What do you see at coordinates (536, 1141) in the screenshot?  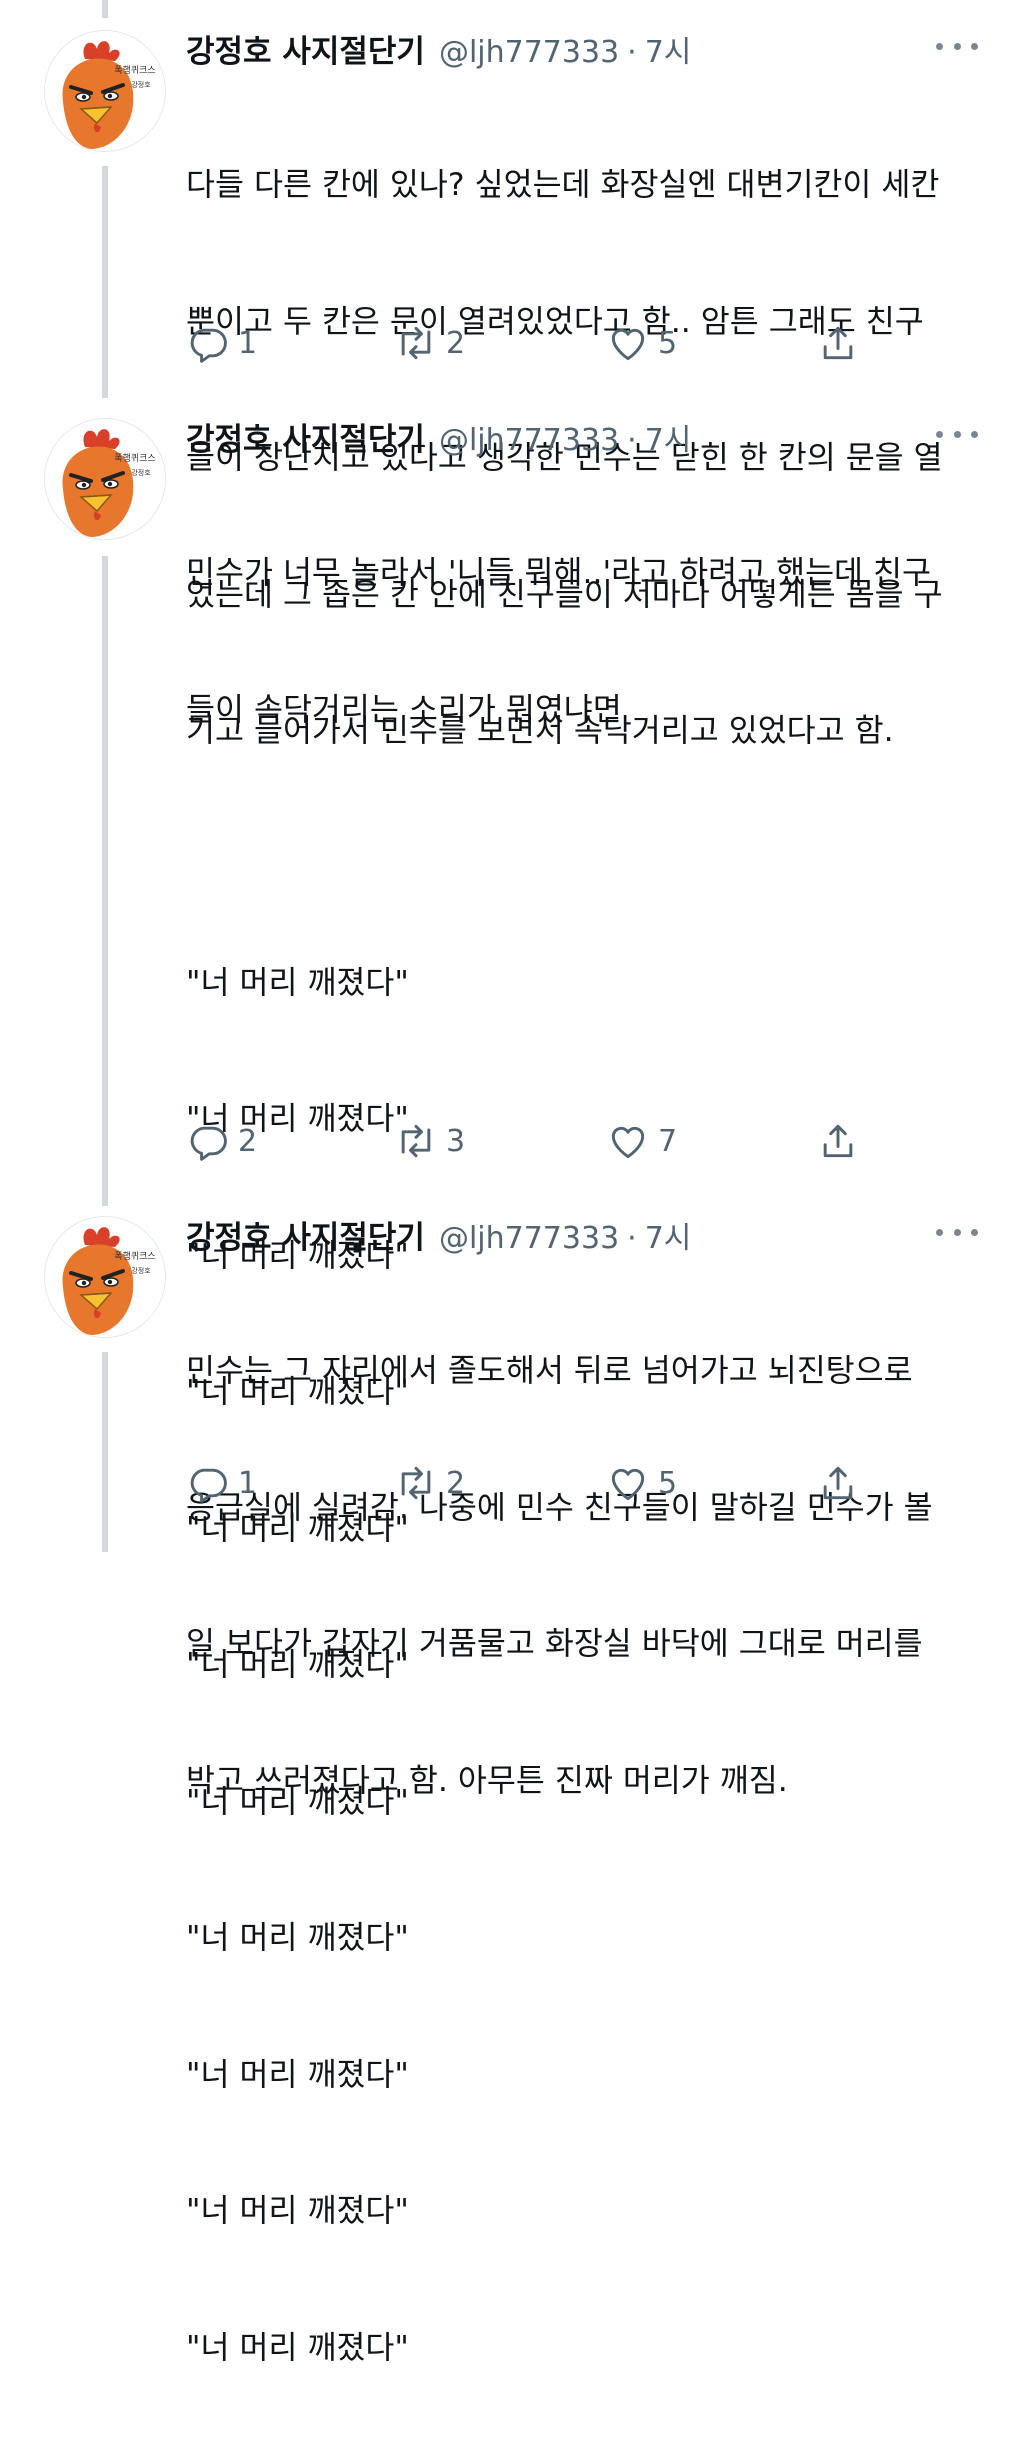 I see `tweet-actions: 2 3 7` at bounding box center [536, 1141].